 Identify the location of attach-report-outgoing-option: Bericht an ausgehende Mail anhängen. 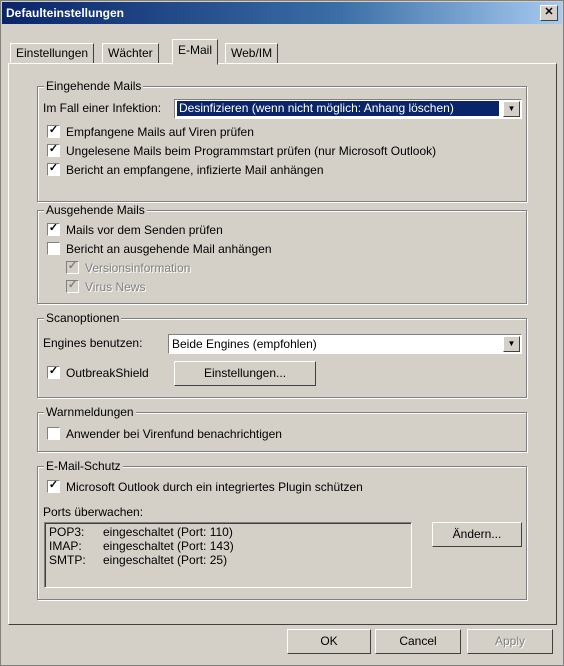
(159, 249).